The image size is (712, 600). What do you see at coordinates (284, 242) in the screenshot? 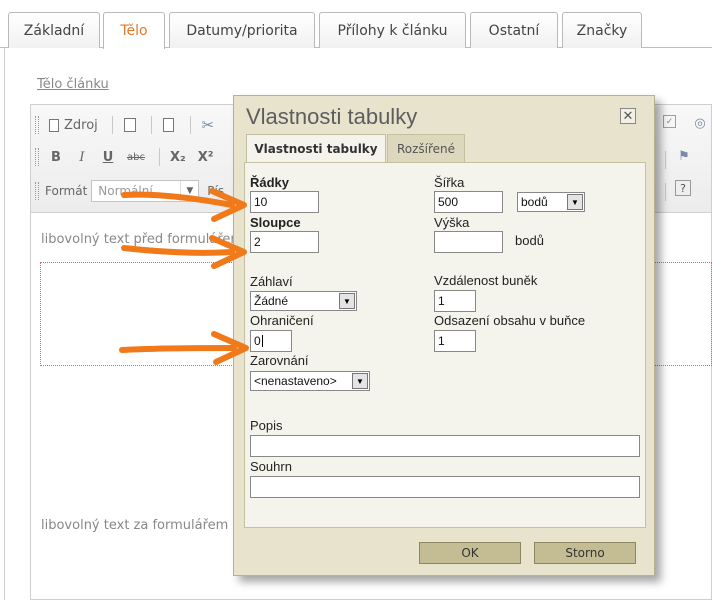
I see `columns-input: 2` at bounding box center [284, 242].